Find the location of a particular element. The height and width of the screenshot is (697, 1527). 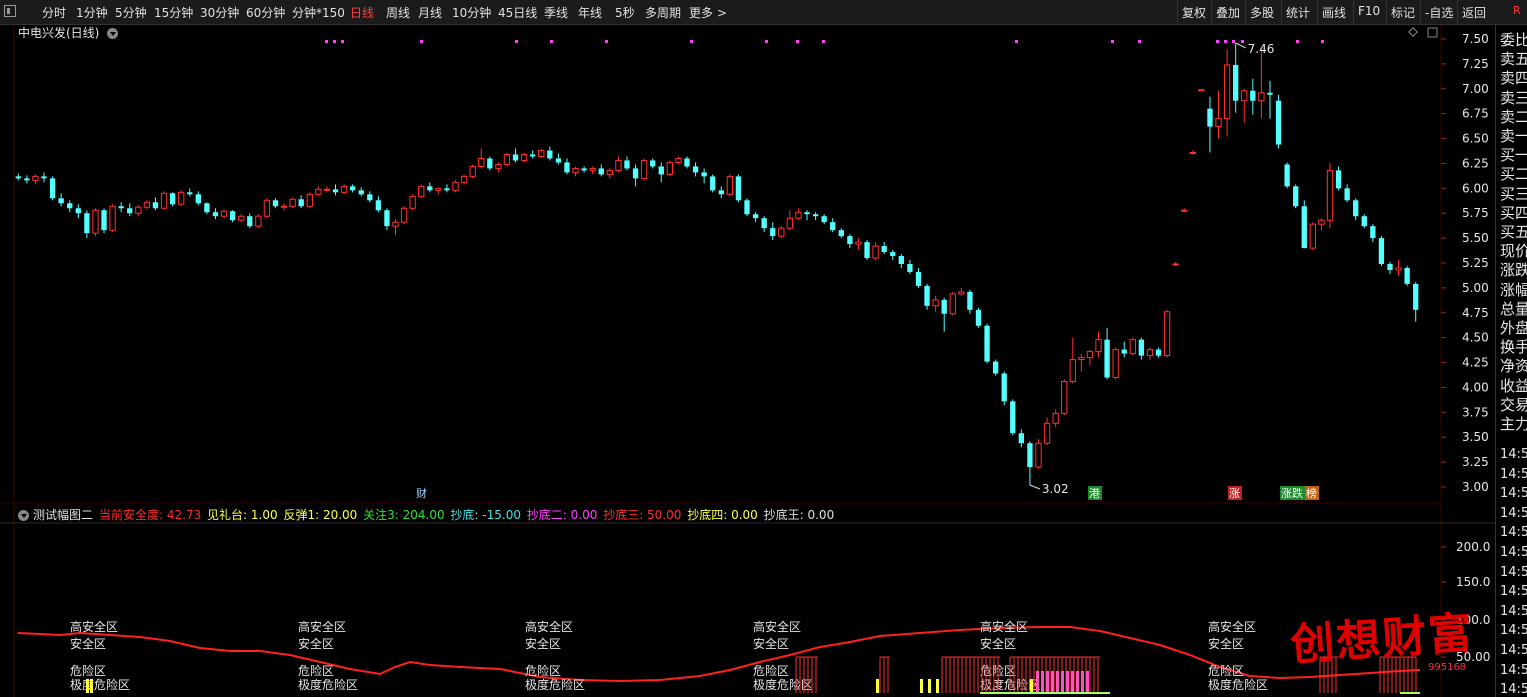

panel-toggle-icon is located at coordinates (10, 11).